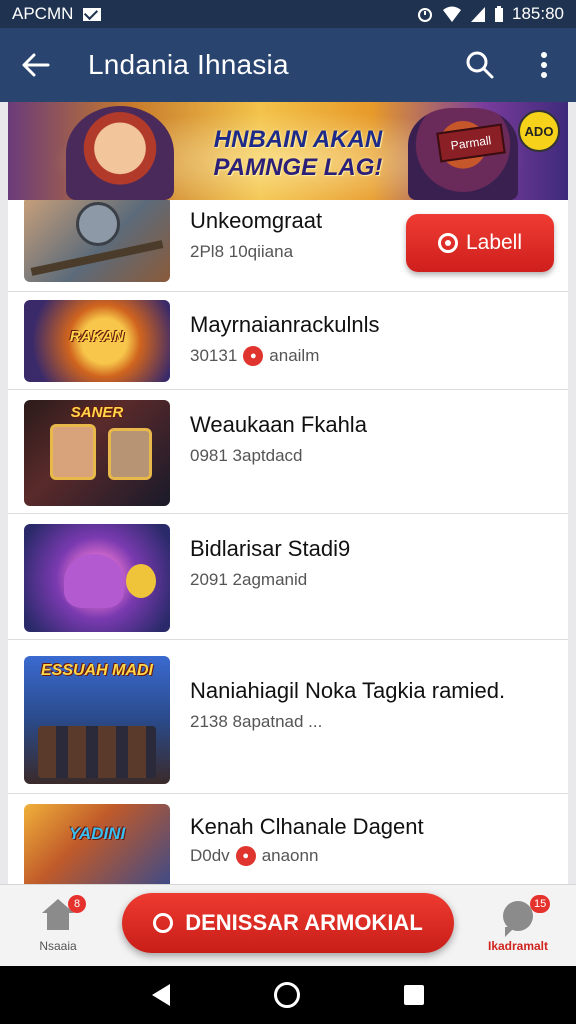 The width and height of the screenshot is (576, 1024). I want to click on thumbnail-creature-small, so click(141, 581).